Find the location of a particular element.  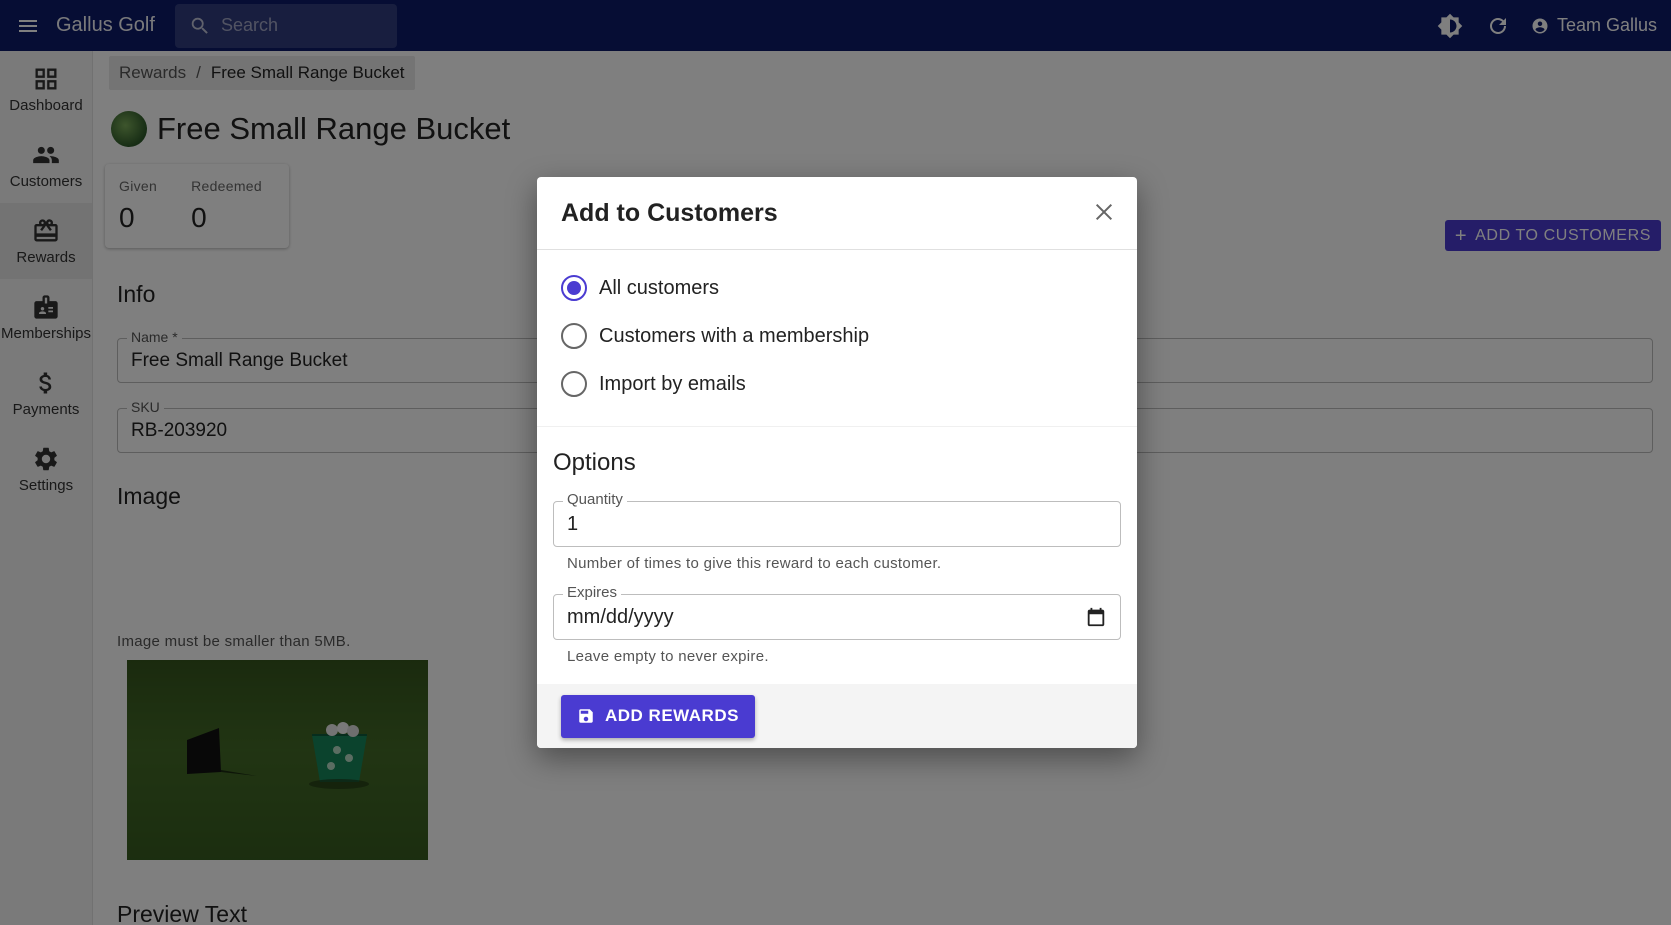

add-rewards-button: ADD REWARDS is located at coordinates (658, 716).